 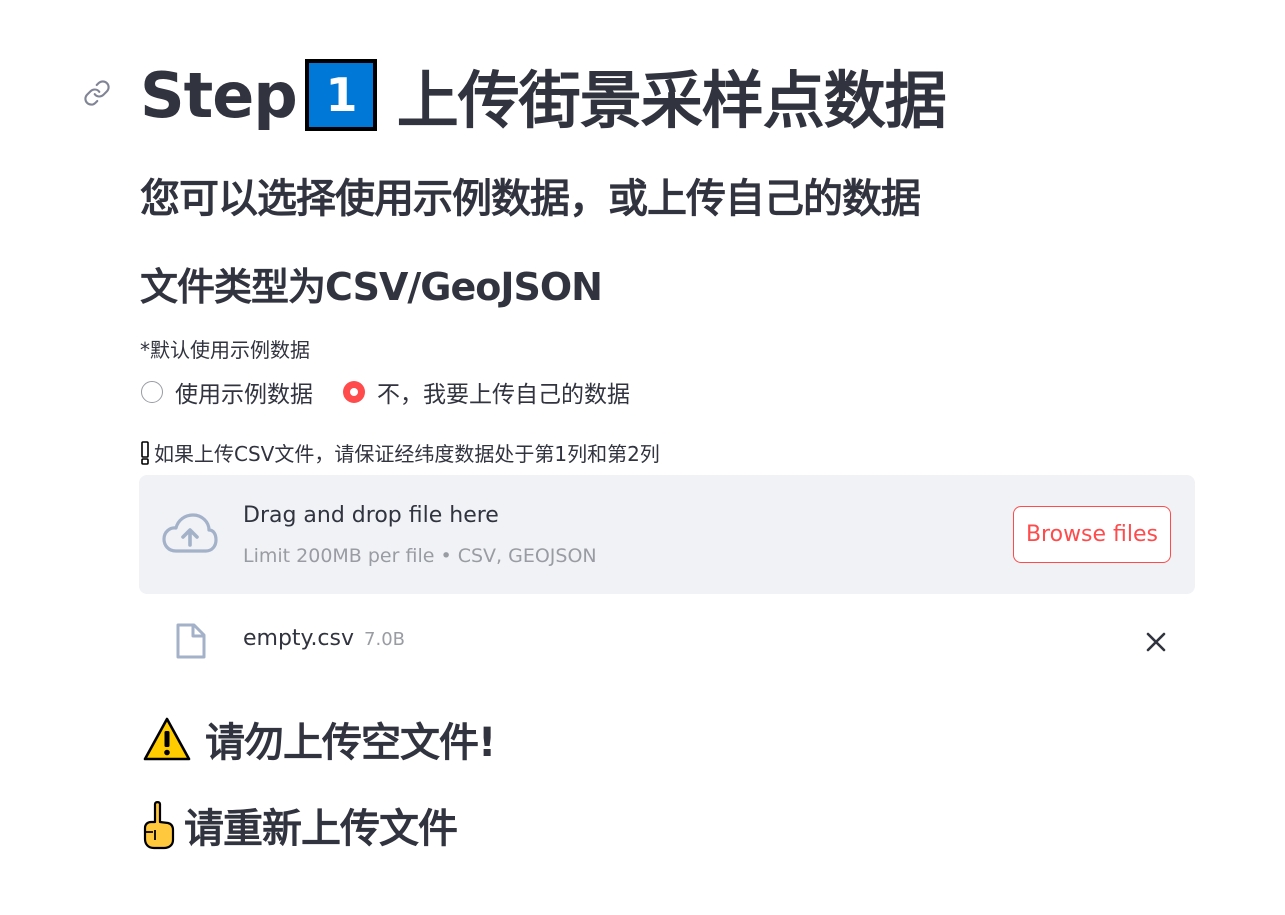 What do you see at coordinates (371, 515) in the screenshot?
I see `dropzone-title: Drag and drop file here` at bounding box center [371, 515].